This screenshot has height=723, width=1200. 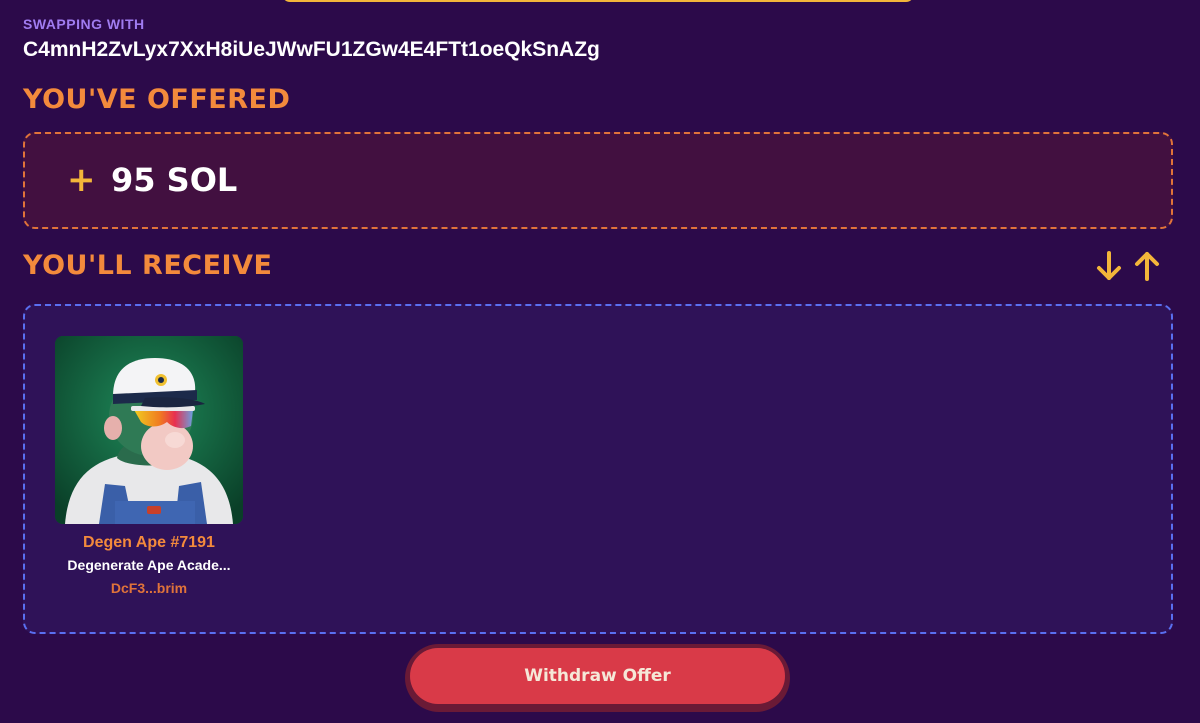 I want to click on receive-section-title: YOU'LL RECEIVE, so click(x=148, y=265).